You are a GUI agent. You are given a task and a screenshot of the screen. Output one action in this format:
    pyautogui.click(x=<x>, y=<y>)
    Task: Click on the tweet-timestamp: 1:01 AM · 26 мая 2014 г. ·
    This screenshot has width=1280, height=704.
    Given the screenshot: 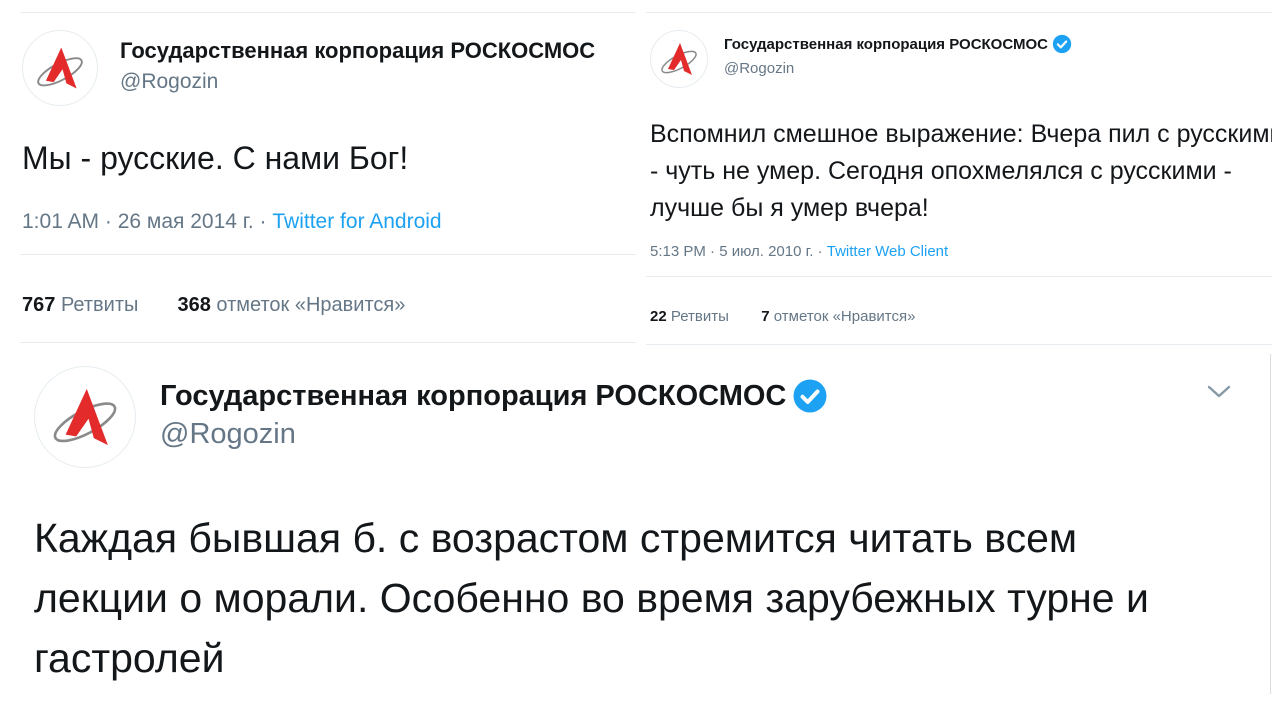 What is the action you would take?
    pyautogui.click(x=147, y=221)
    